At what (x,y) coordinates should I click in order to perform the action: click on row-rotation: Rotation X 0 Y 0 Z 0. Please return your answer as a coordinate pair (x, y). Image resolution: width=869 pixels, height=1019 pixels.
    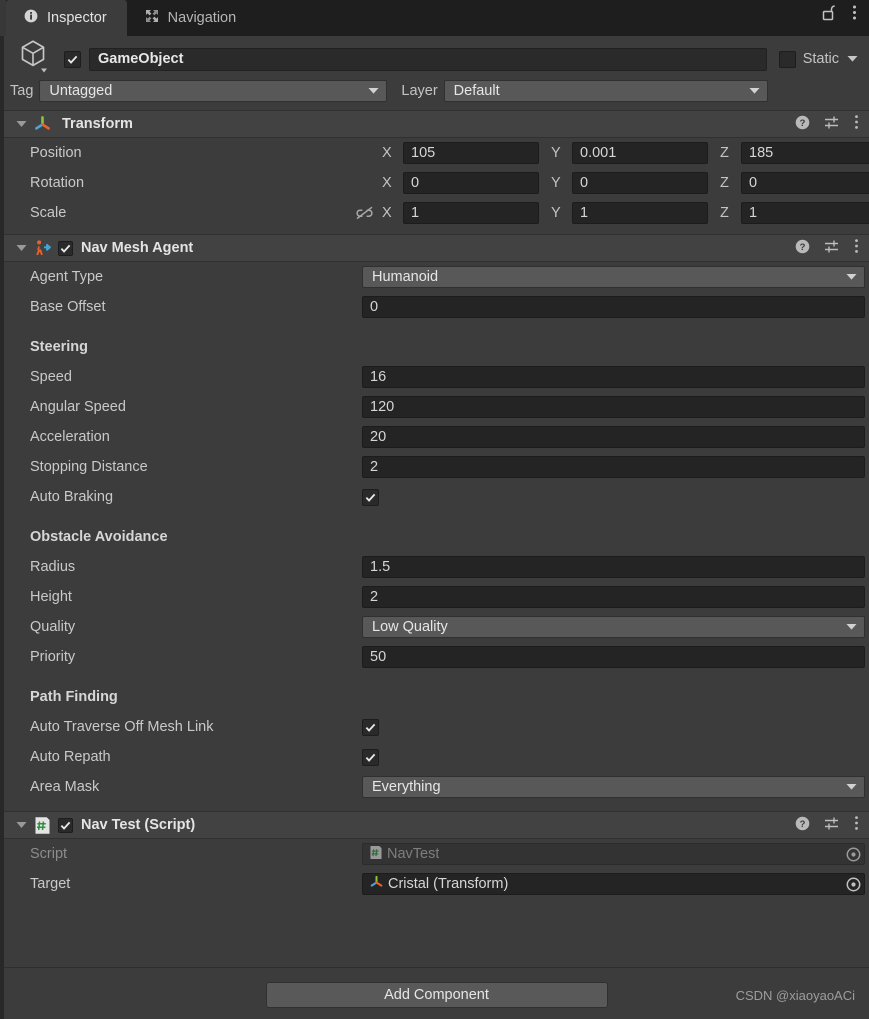
    Looking at the image, I should click on (434, 183).